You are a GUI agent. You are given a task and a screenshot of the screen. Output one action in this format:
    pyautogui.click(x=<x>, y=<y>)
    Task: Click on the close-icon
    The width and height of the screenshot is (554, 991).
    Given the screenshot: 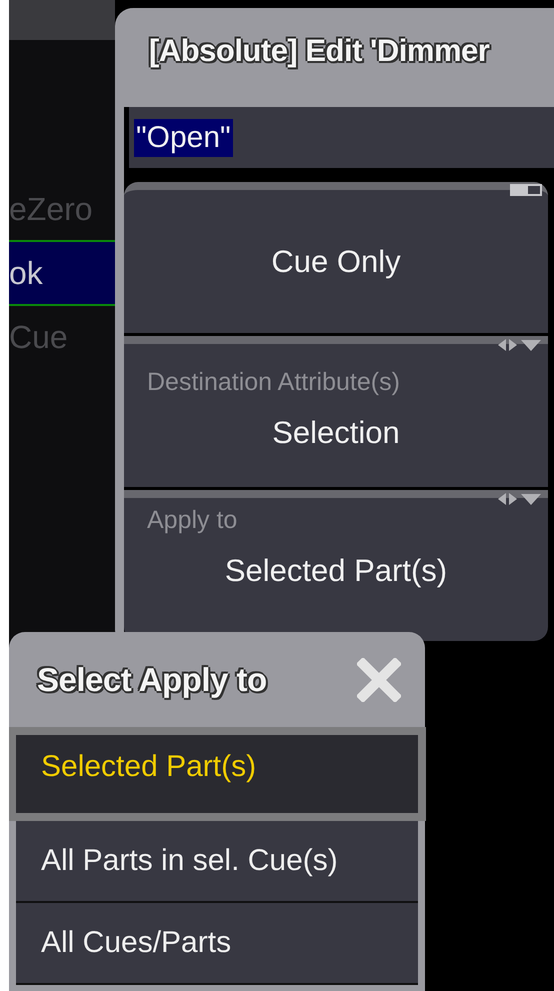 What is the action you would take?
    pyautogui.click(x=379, y=680)
    